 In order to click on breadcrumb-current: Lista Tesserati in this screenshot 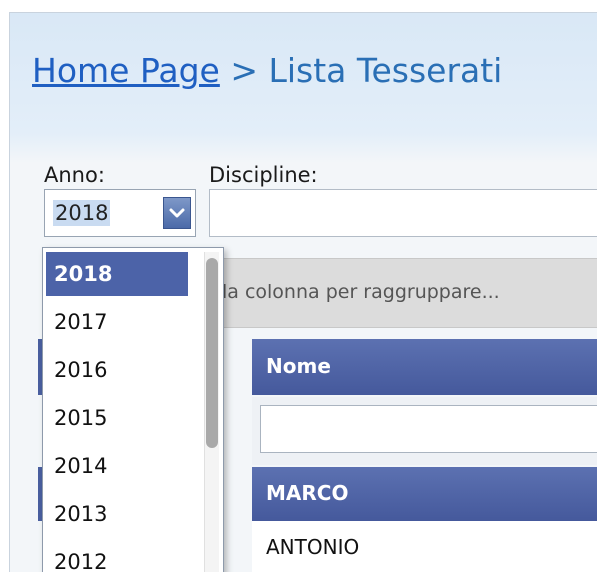, I will do `click(385, 70)`.